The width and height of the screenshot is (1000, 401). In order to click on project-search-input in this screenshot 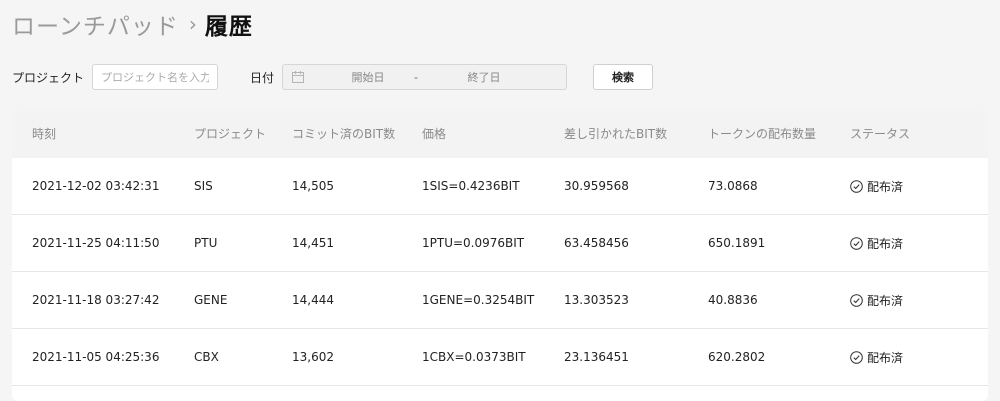, I will do `click(155, 77)`.